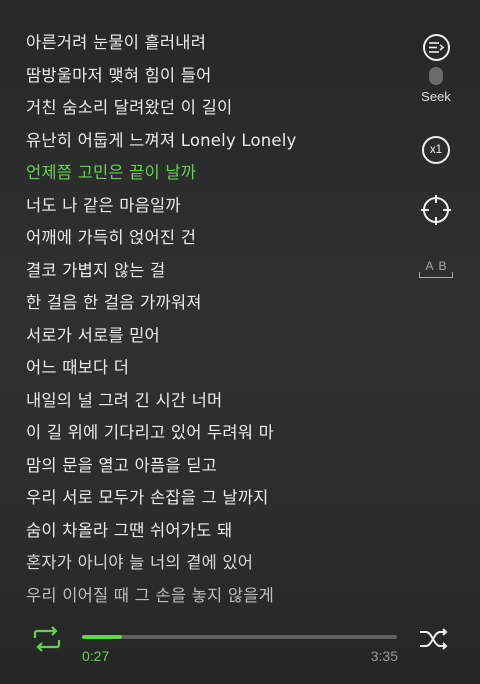 This screenshot has height=684, width=480. Describe the element at coordinates (211, 466) in the screenshot. I see `lyric-line: 맘의 문을 열고 아픔을 딛고` at that location.